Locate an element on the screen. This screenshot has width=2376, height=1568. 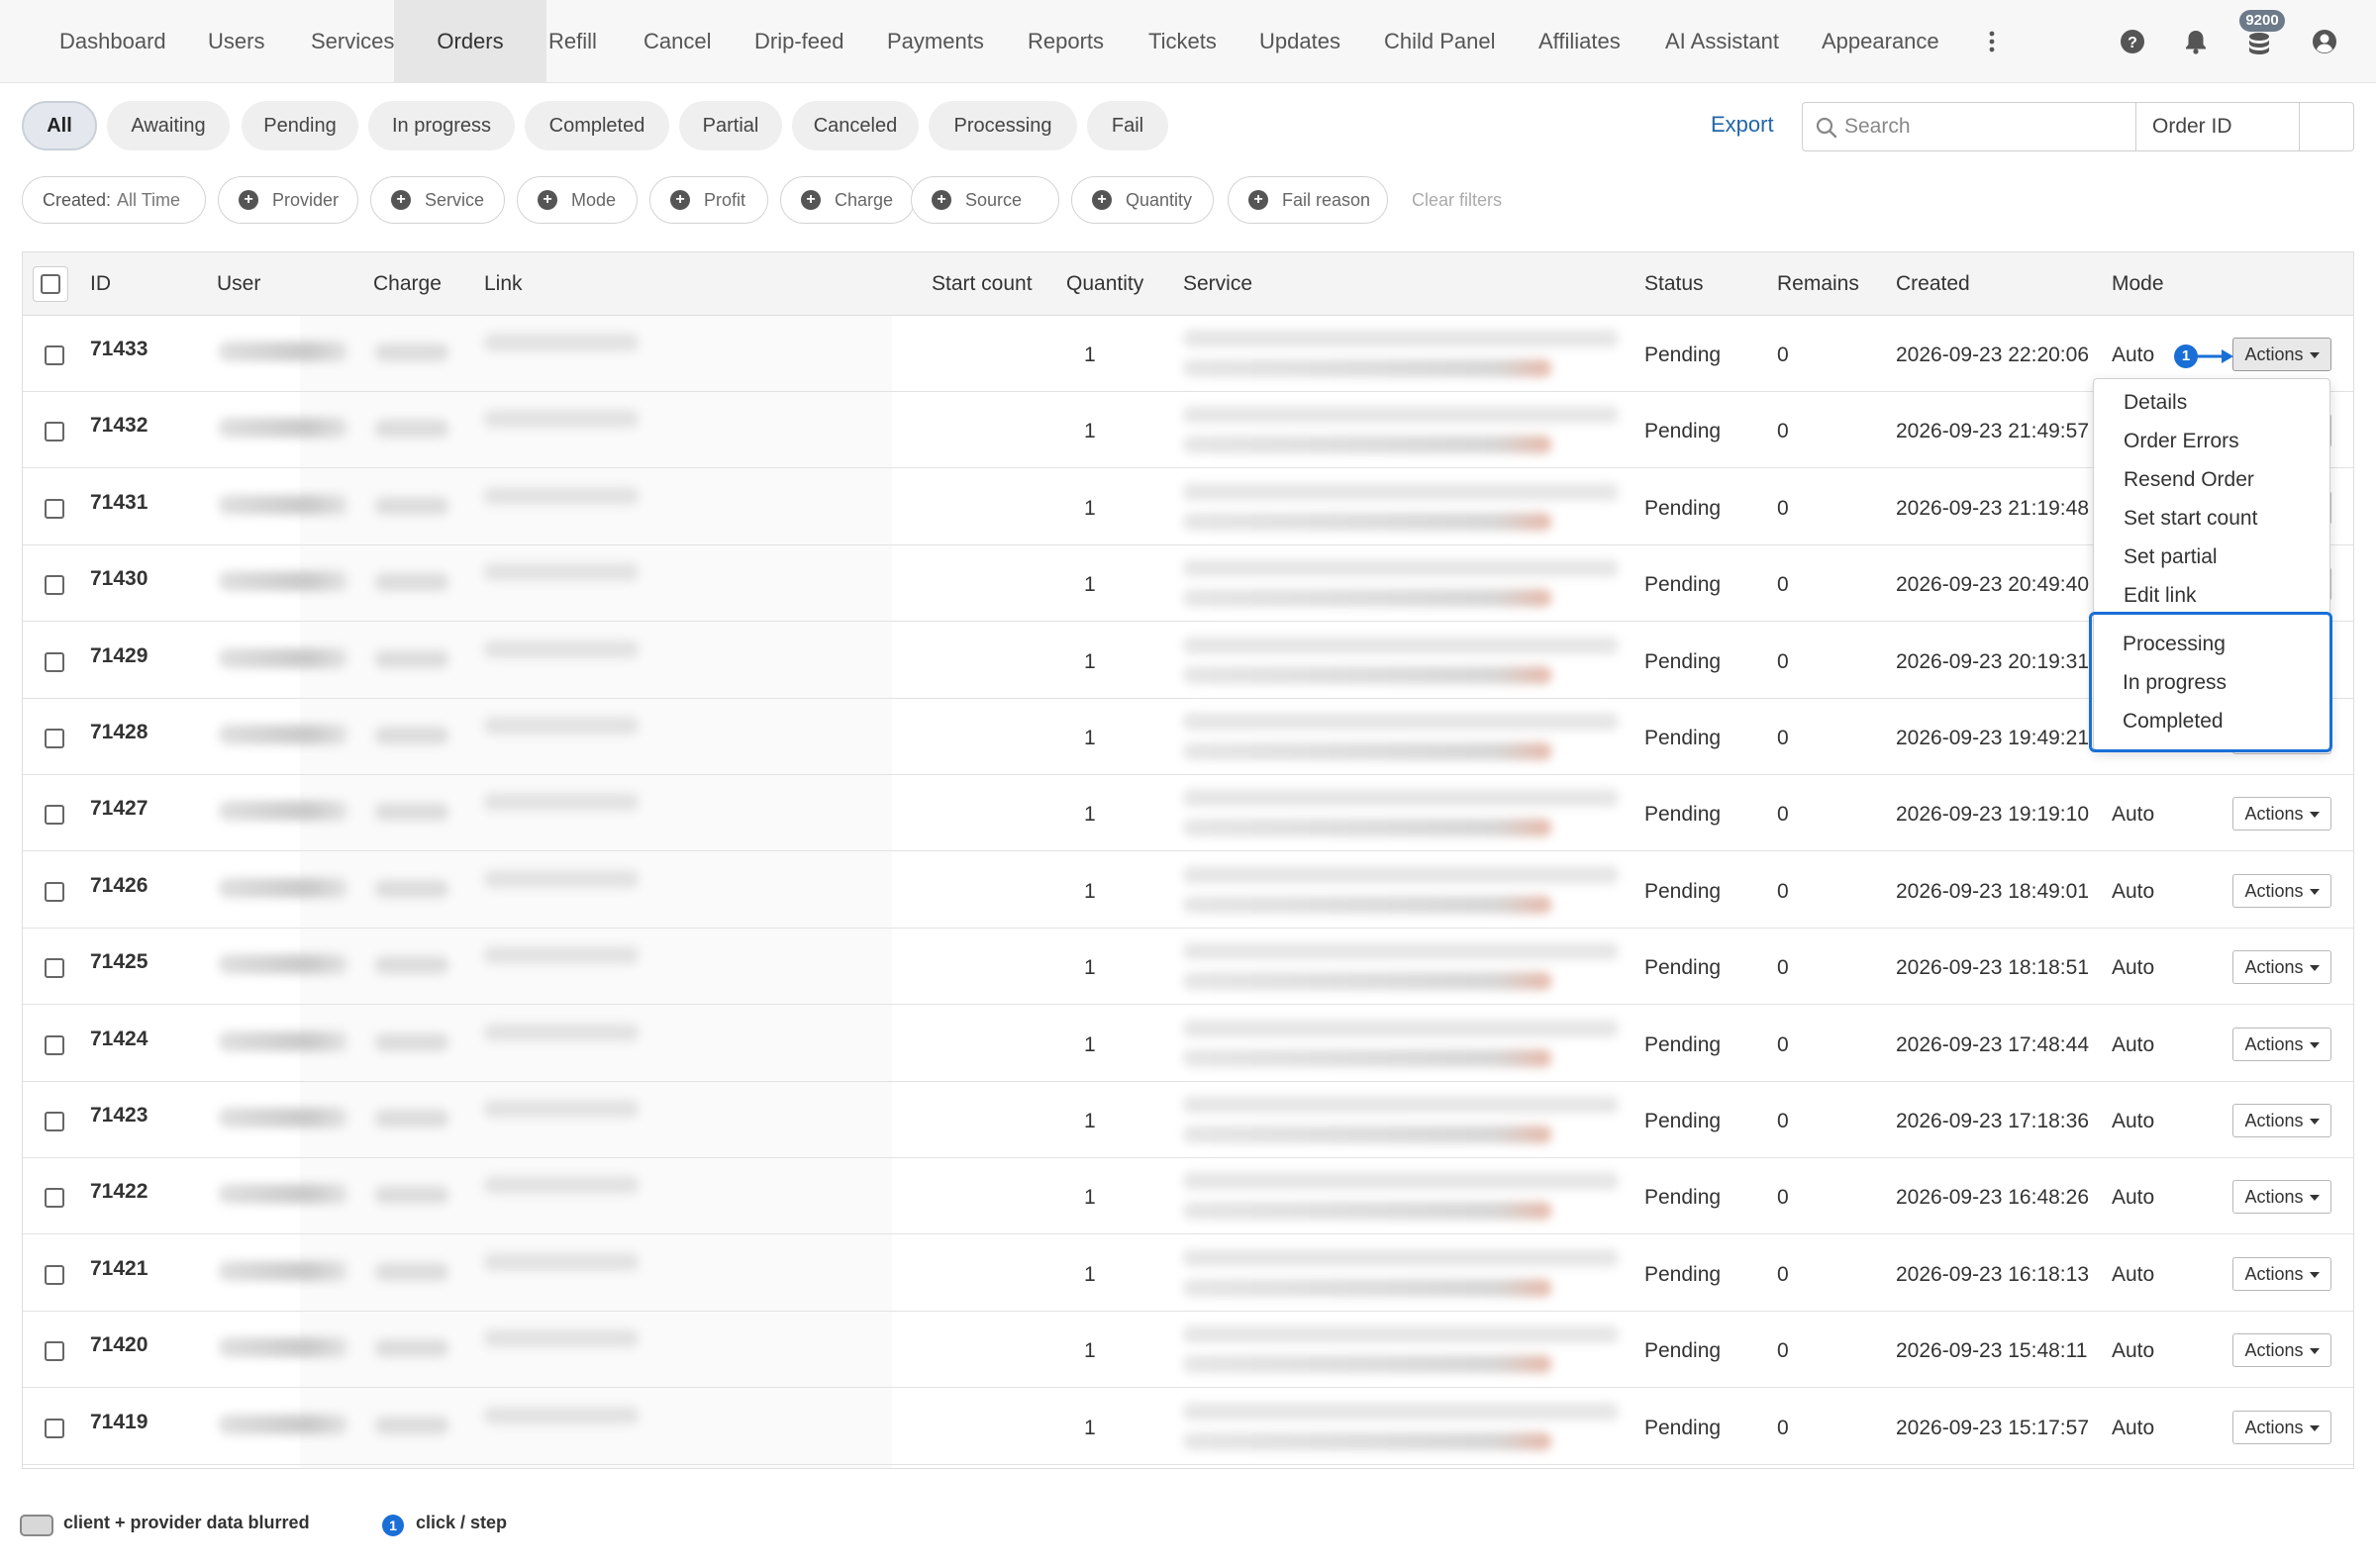
column-header-remains: Remains is located at coordinates (1818, 284).